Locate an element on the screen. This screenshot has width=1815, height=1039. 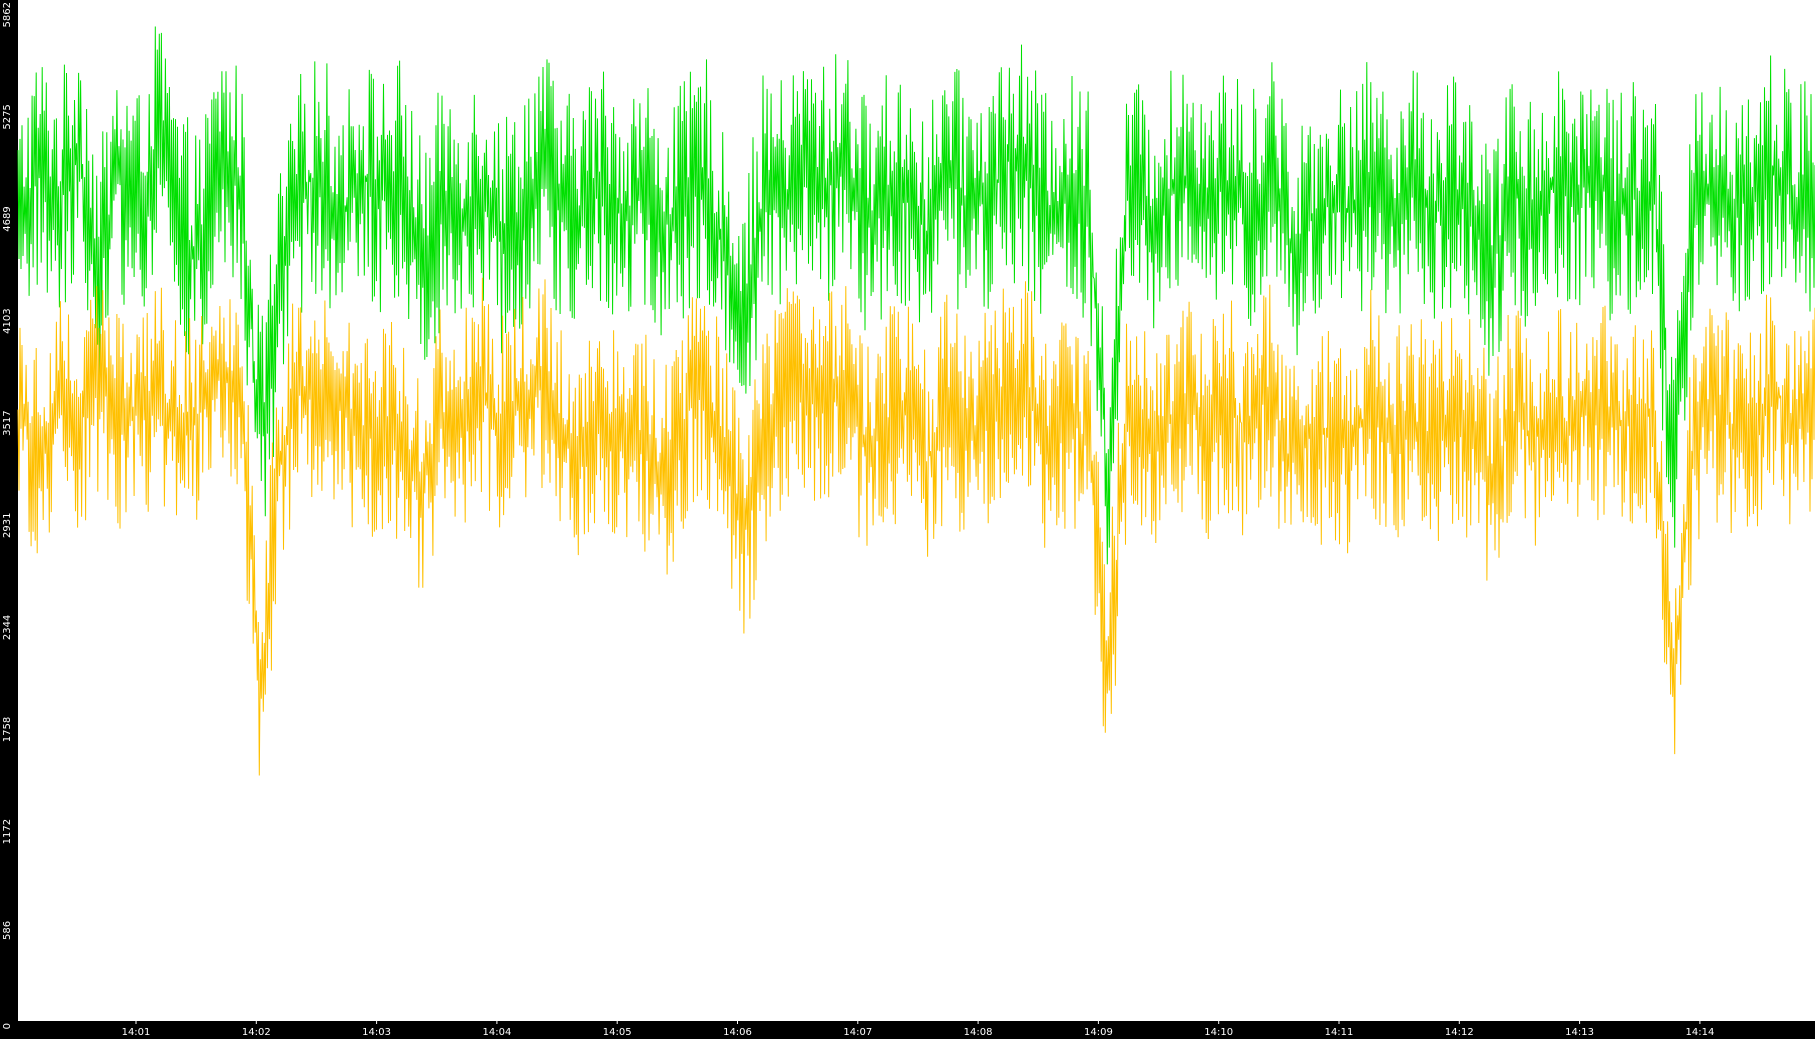
y-tick-label: 5862 is located at coordinates (7, 14).